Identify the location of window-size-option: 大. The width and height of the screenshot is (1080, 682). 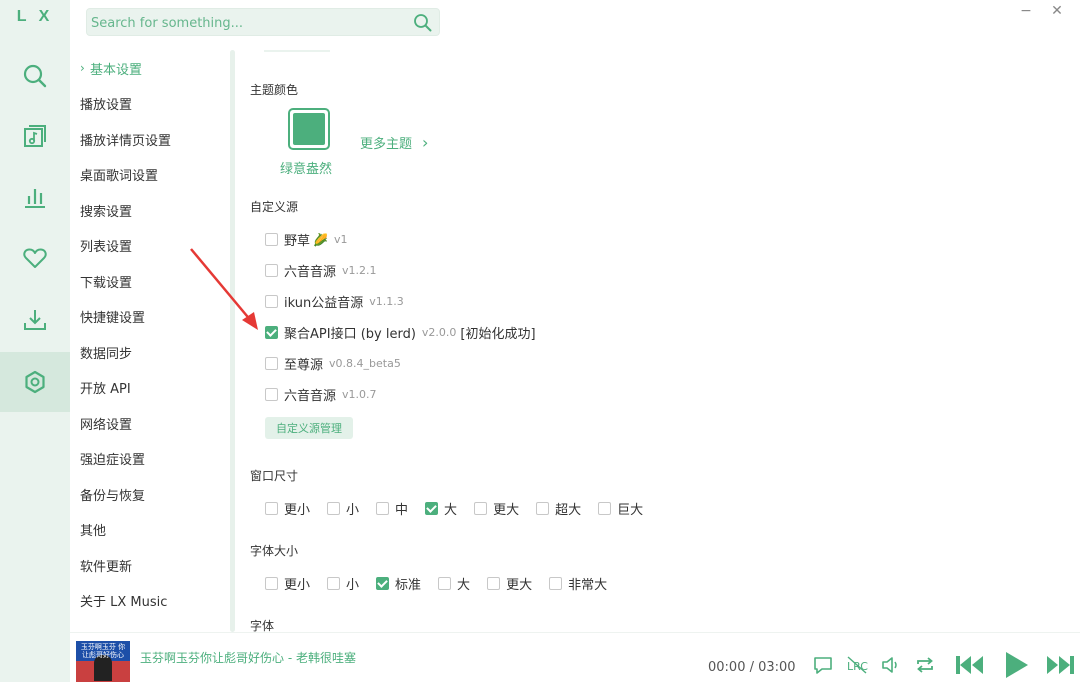
(441, 508).